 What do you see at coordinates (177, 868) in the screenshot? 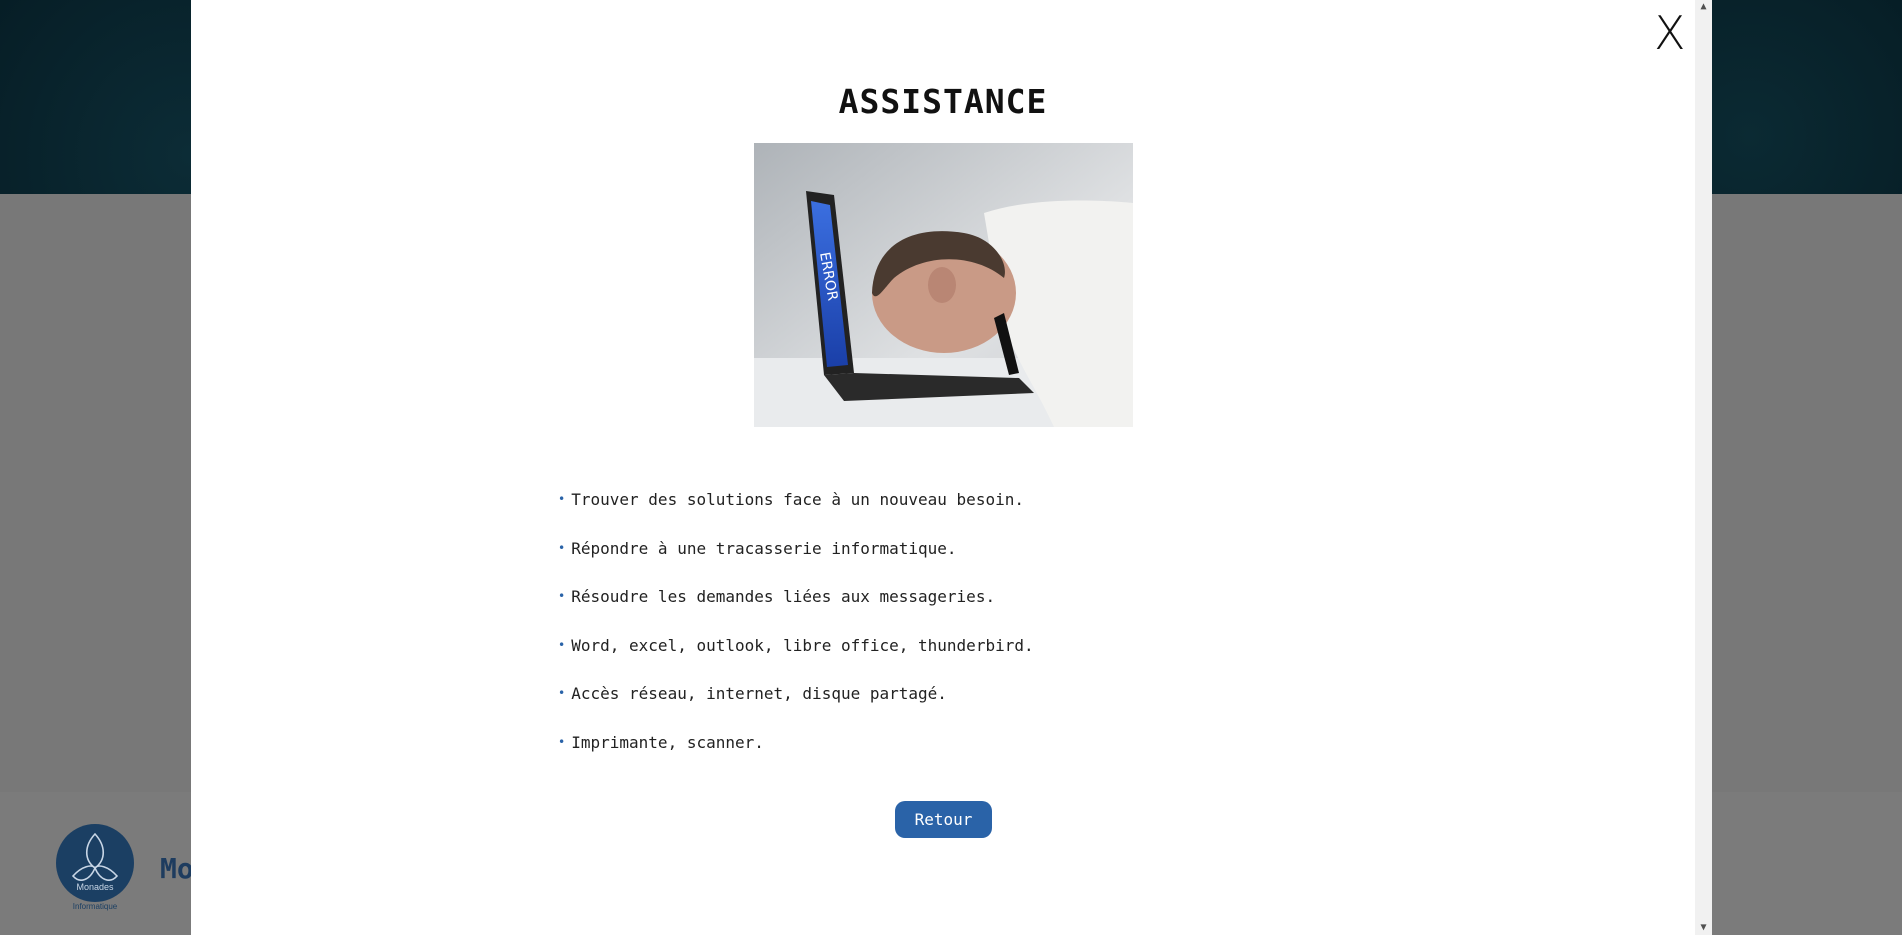
I see `brand-name: Mo` at bounding box center [177, 868].